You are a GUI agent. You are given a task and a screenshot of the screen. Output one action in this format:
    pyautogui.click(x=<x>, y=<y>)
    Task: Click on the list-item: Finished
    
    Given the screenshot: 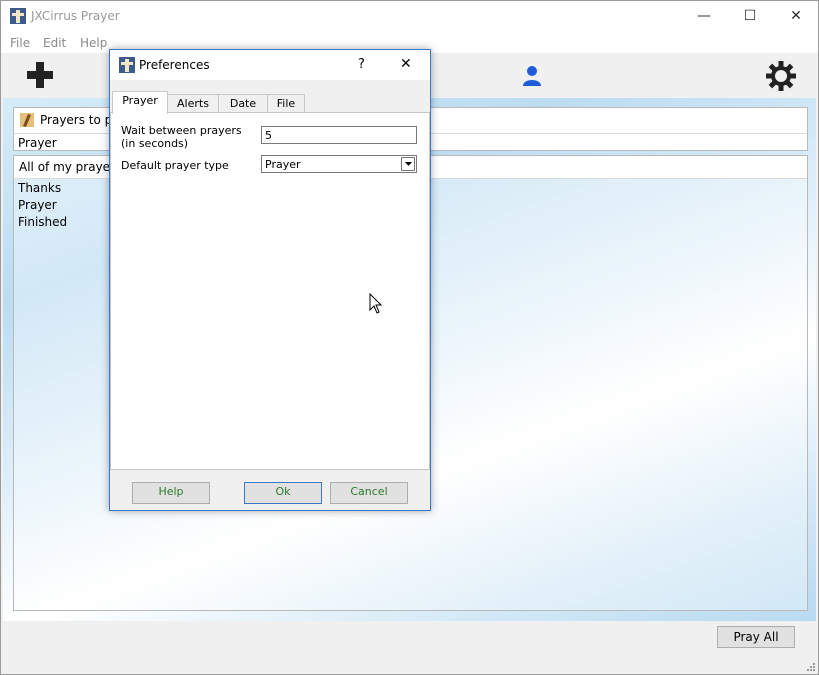 What is the action you would take?
    pyautogui.click(x=42, y=222)
    